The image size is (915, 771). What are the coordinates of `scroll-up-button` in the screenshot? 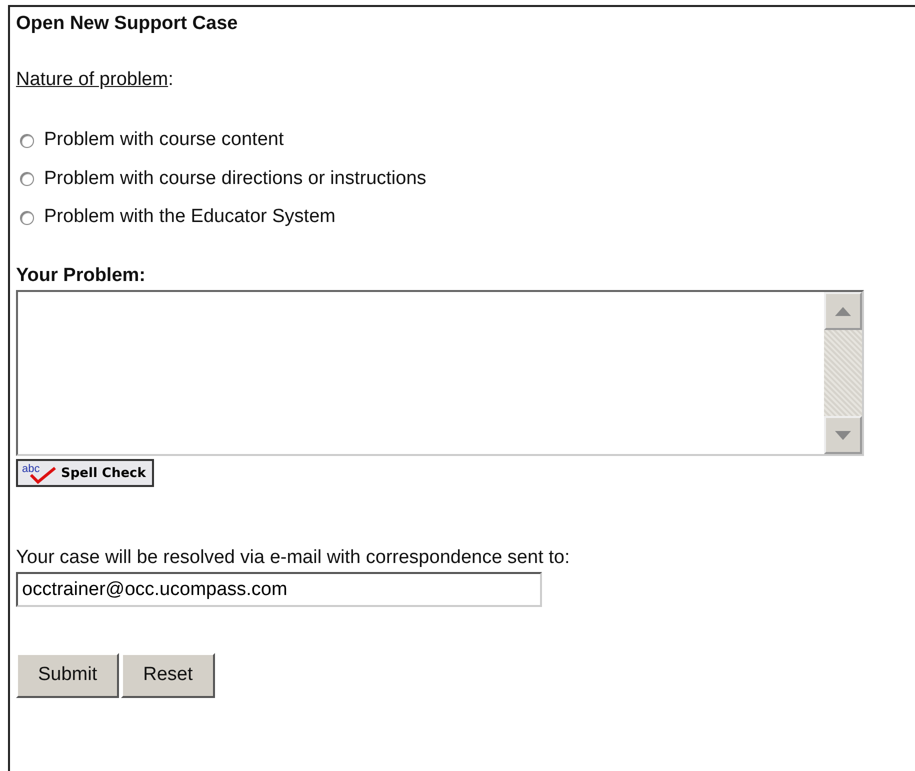 It's located at (843, 311).